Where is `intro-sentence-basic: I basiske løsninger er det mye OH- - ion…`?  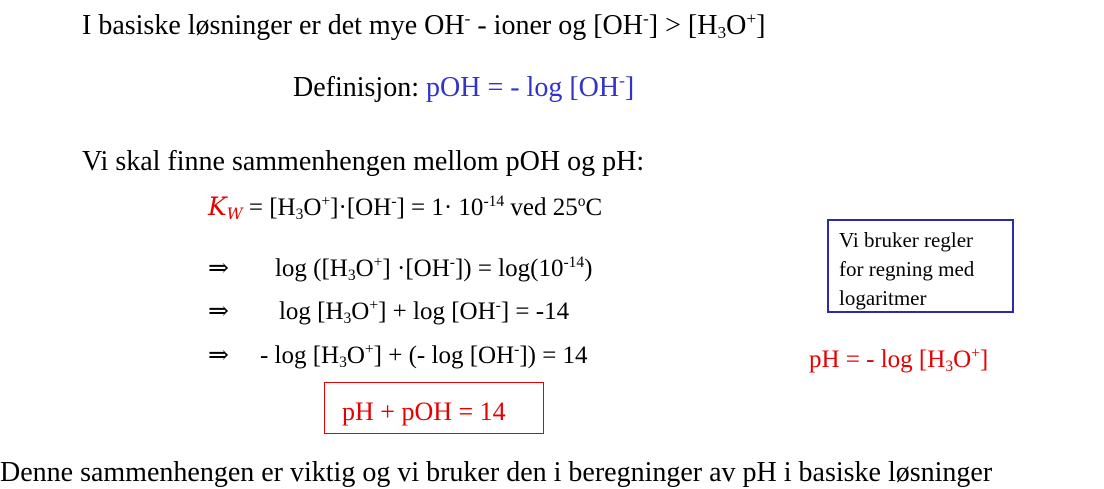
intro-sentence-basic: I basiske løsninger er det mye OH- - ion… is located at coordinates (424, 26).